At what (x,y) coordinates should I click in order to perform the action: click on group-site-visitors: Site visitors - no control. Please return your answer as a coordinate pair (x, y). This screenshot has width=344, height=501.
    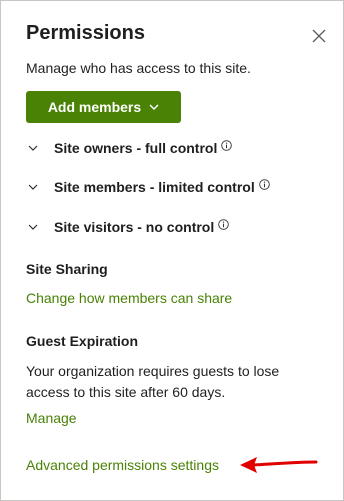
    Looking at the image, I should click on (128, 226).